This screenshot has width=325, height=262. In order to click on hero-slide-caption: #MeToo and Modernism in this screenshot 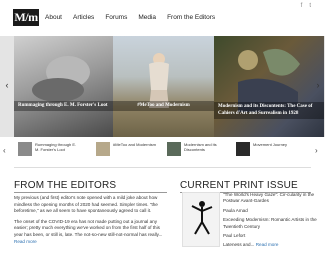, I will do `click(163, 105)`.